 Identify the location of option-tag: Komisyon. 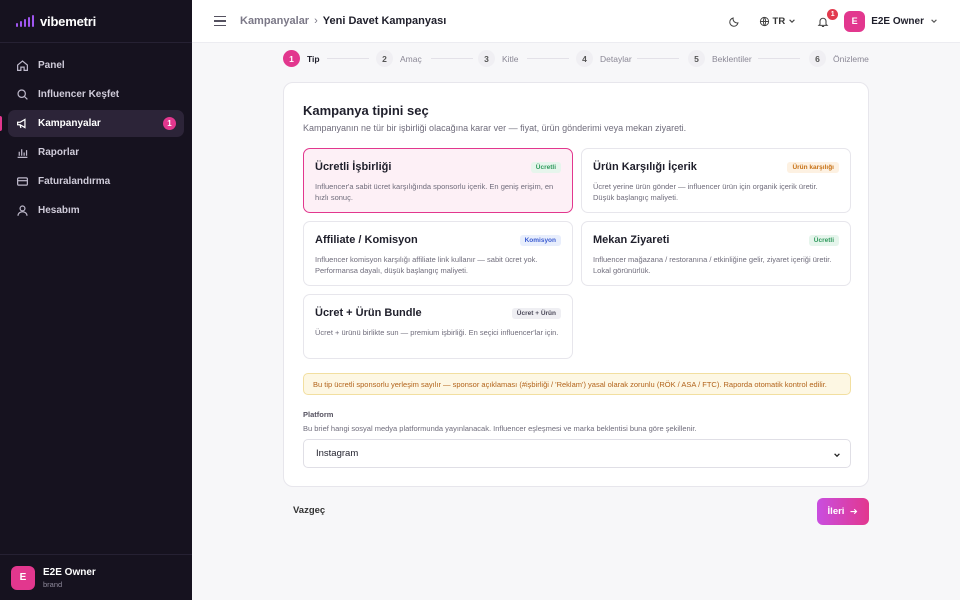
(540, 240).